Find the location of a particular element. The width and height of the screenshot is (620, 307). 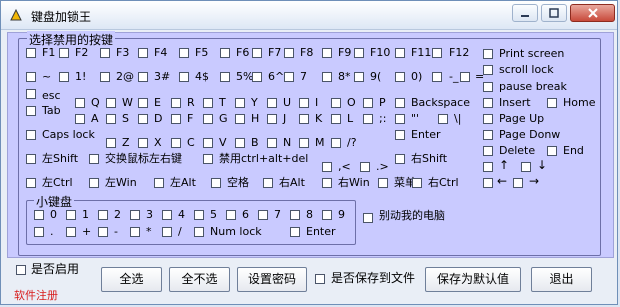

checkbox-period is located at coordinates (365, 167).